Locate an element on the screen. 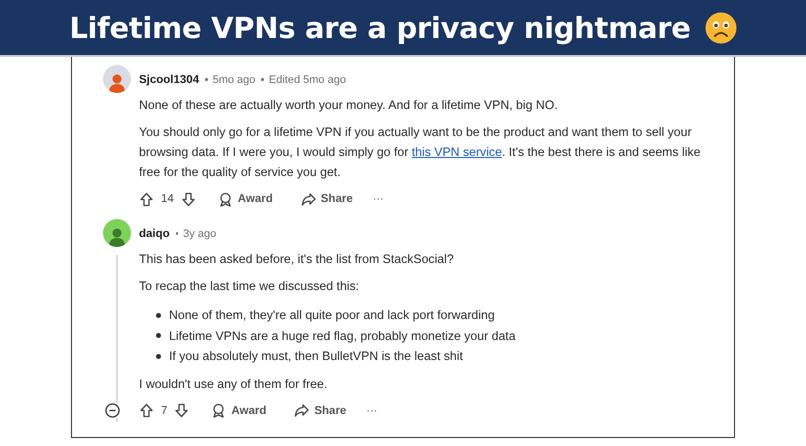  minus-icon is located at coordinates (112, 410).